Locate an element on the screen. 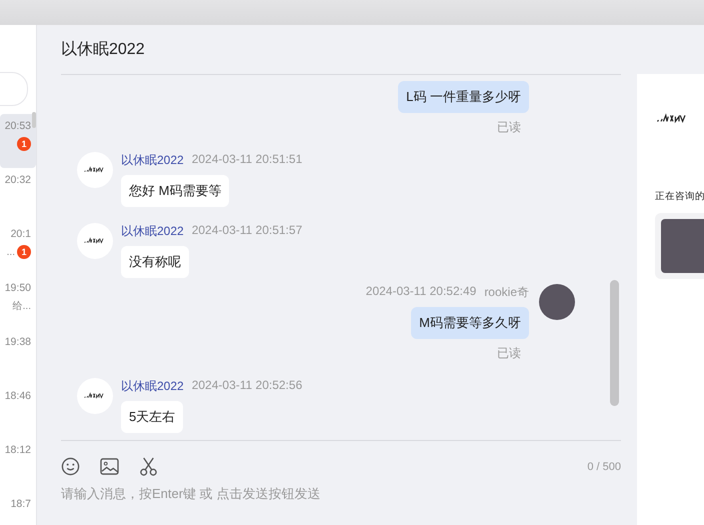  image-icon is located at coordinates (109, 466).